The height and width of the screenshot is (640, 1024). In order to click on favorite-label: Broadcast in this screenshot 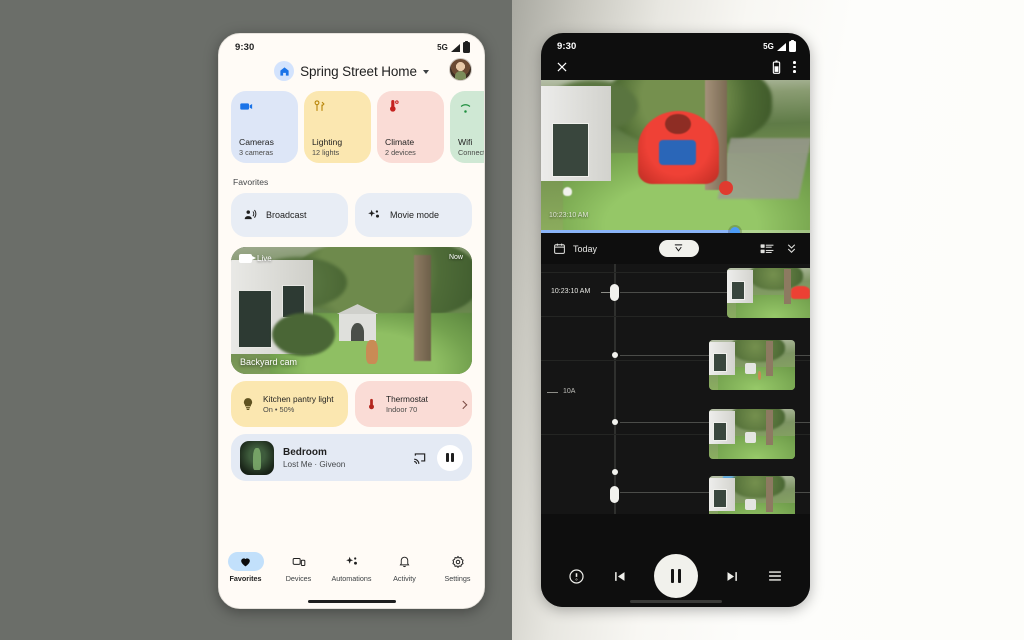, I will do `click(286, 215)`.